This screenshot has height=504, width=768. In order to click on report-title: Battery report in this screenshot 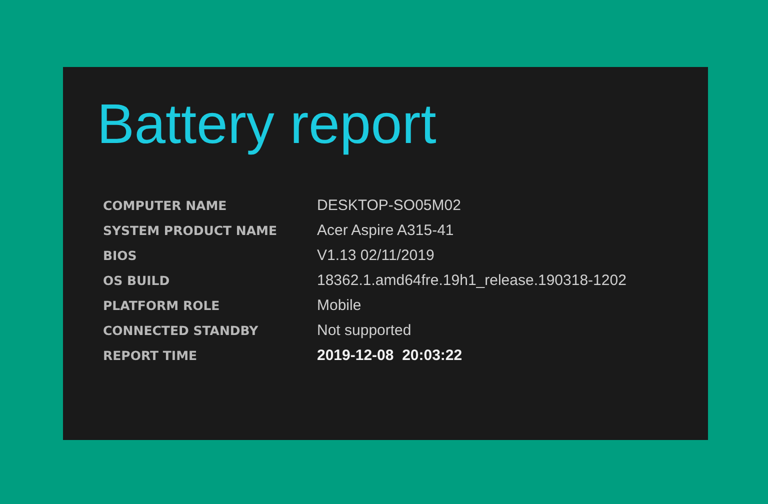, I will do `click(267, 124)`.